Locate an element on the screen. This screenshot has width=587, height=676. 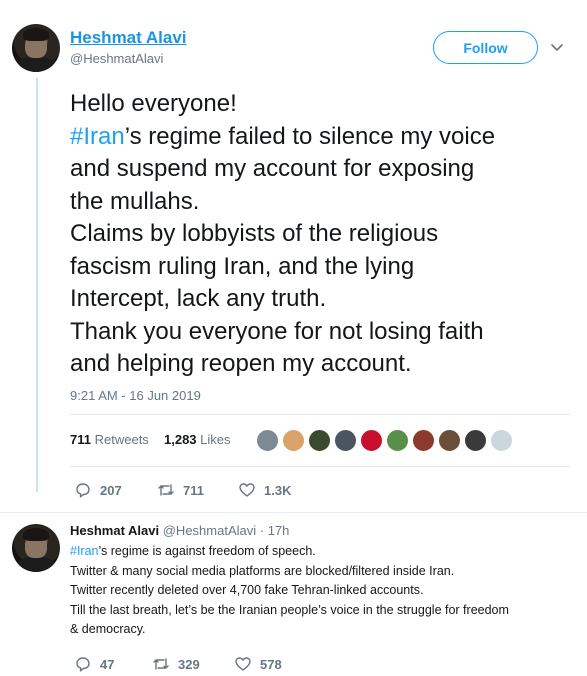
retweet-button: 329 is located at coordinates (193, 664).